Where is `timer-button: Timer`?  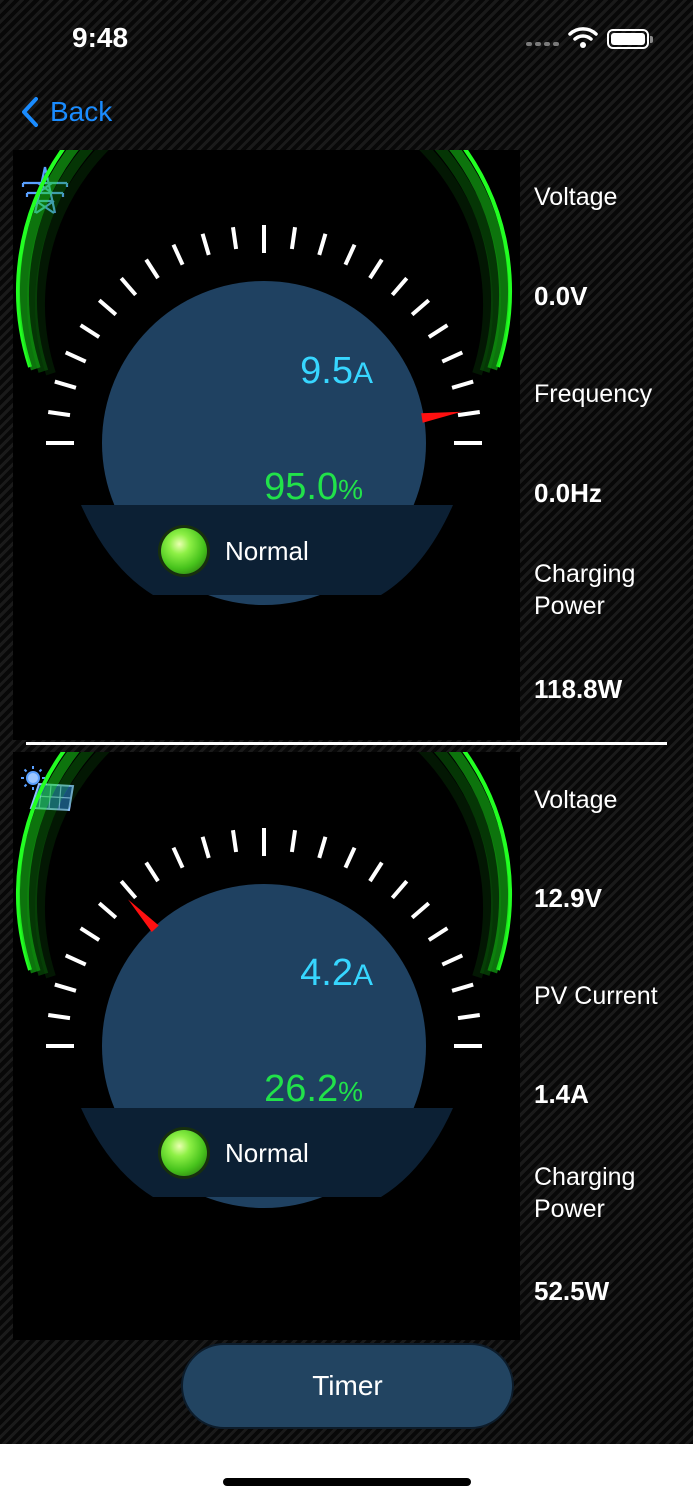 timer-button: Timer is located at coordinates (347, 1386).